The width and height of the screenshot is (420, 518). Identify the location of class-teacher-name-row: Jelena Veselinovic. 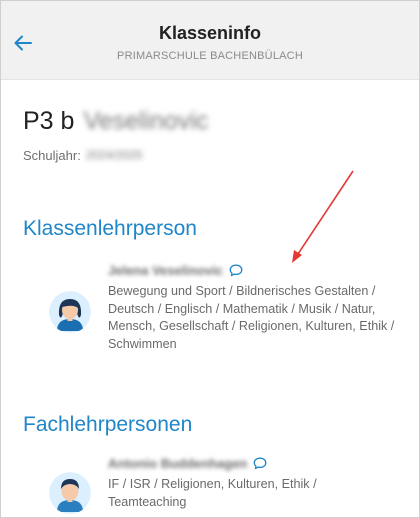
(175, 270).